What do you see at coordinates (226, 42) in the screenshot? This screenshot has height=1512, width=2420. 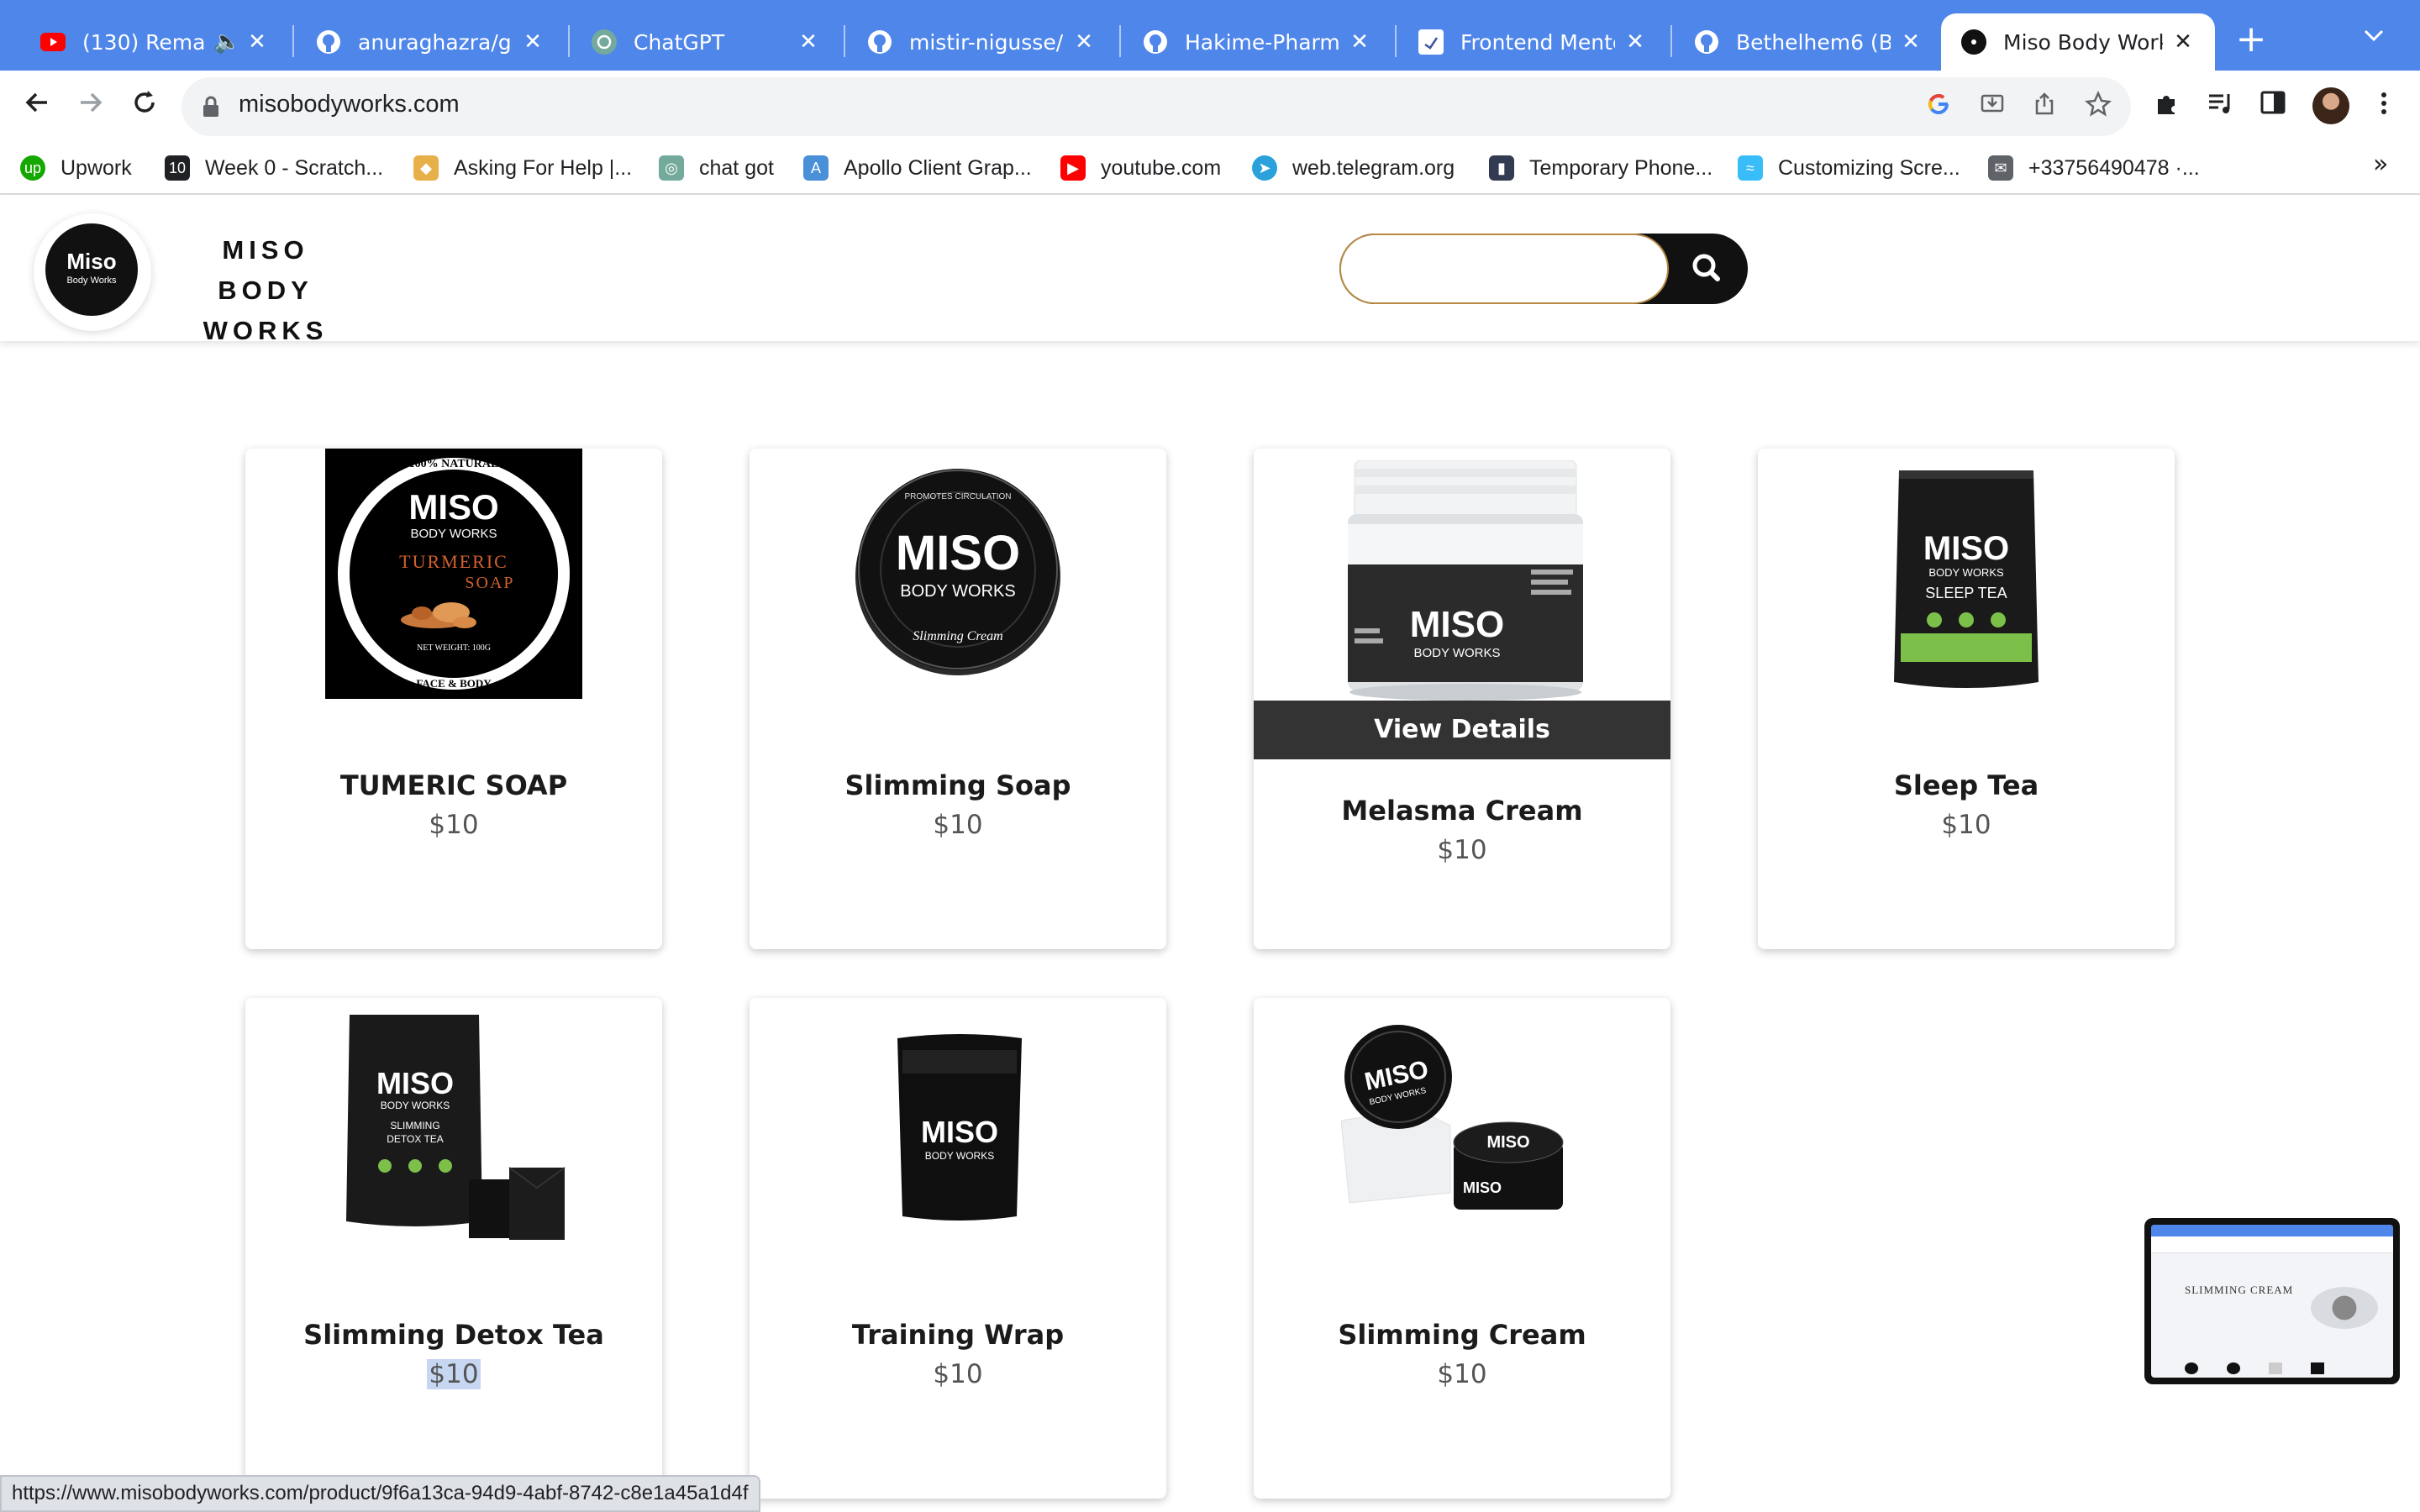 I see `speaker-icon: 🔈` at bounding box center [226, 42].